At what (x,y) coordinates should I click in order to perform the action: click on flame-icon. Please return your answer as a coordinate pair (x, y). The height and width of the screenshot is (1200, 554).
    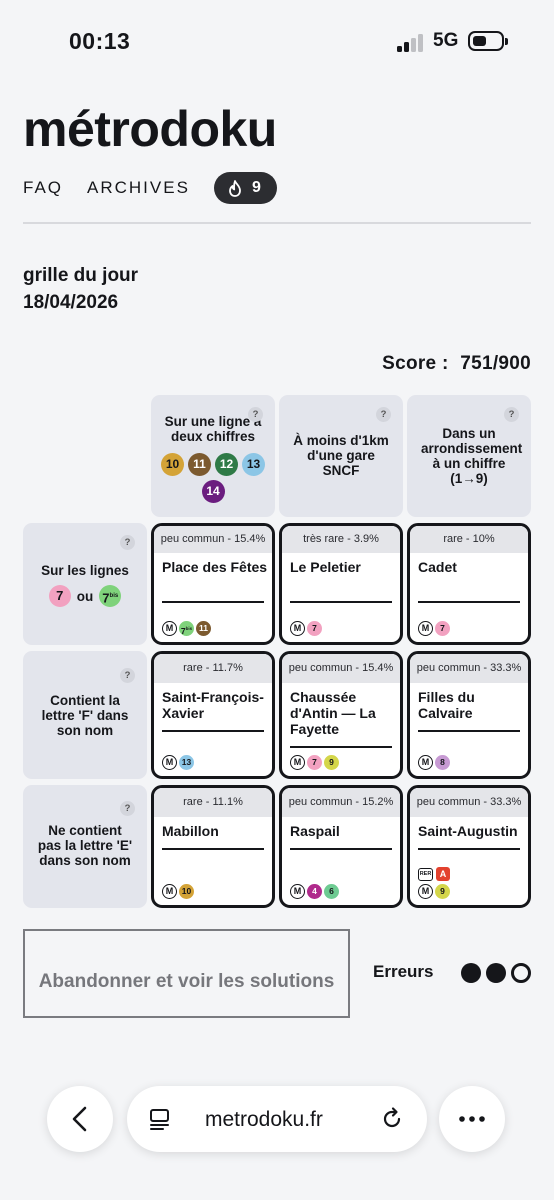
    Looking at the image, I should click on (235, 188).